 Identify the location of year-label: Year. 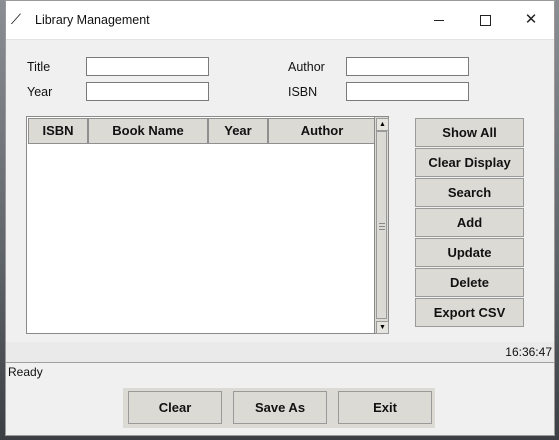
(40, 92).